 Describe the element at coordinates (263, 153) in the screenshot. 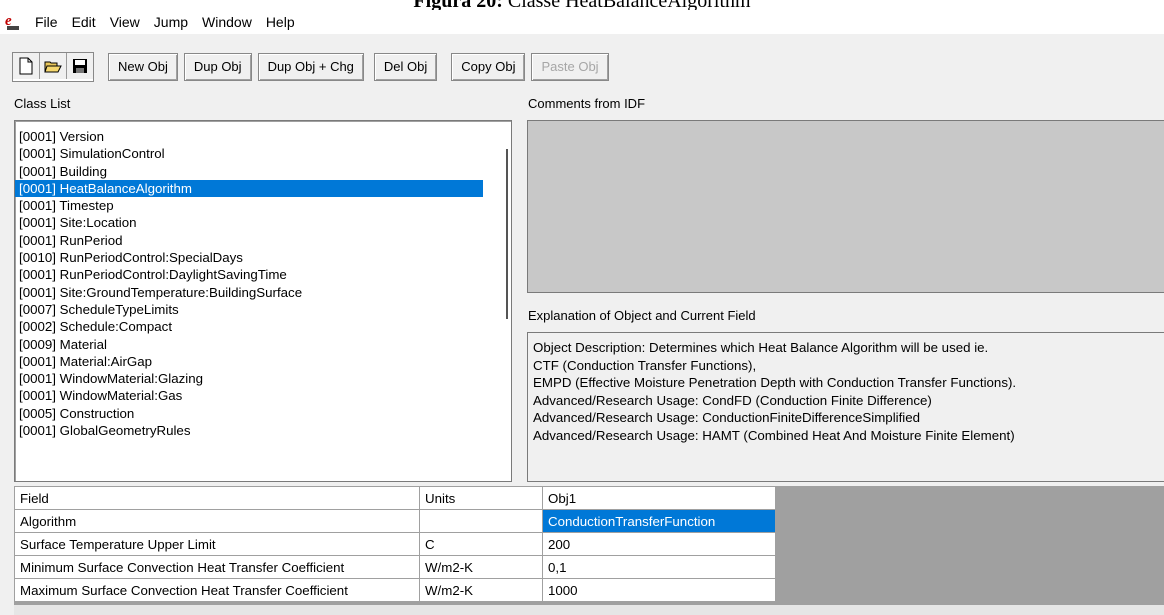

I see `class-list-item: [0001] SimulationControl` at that location.